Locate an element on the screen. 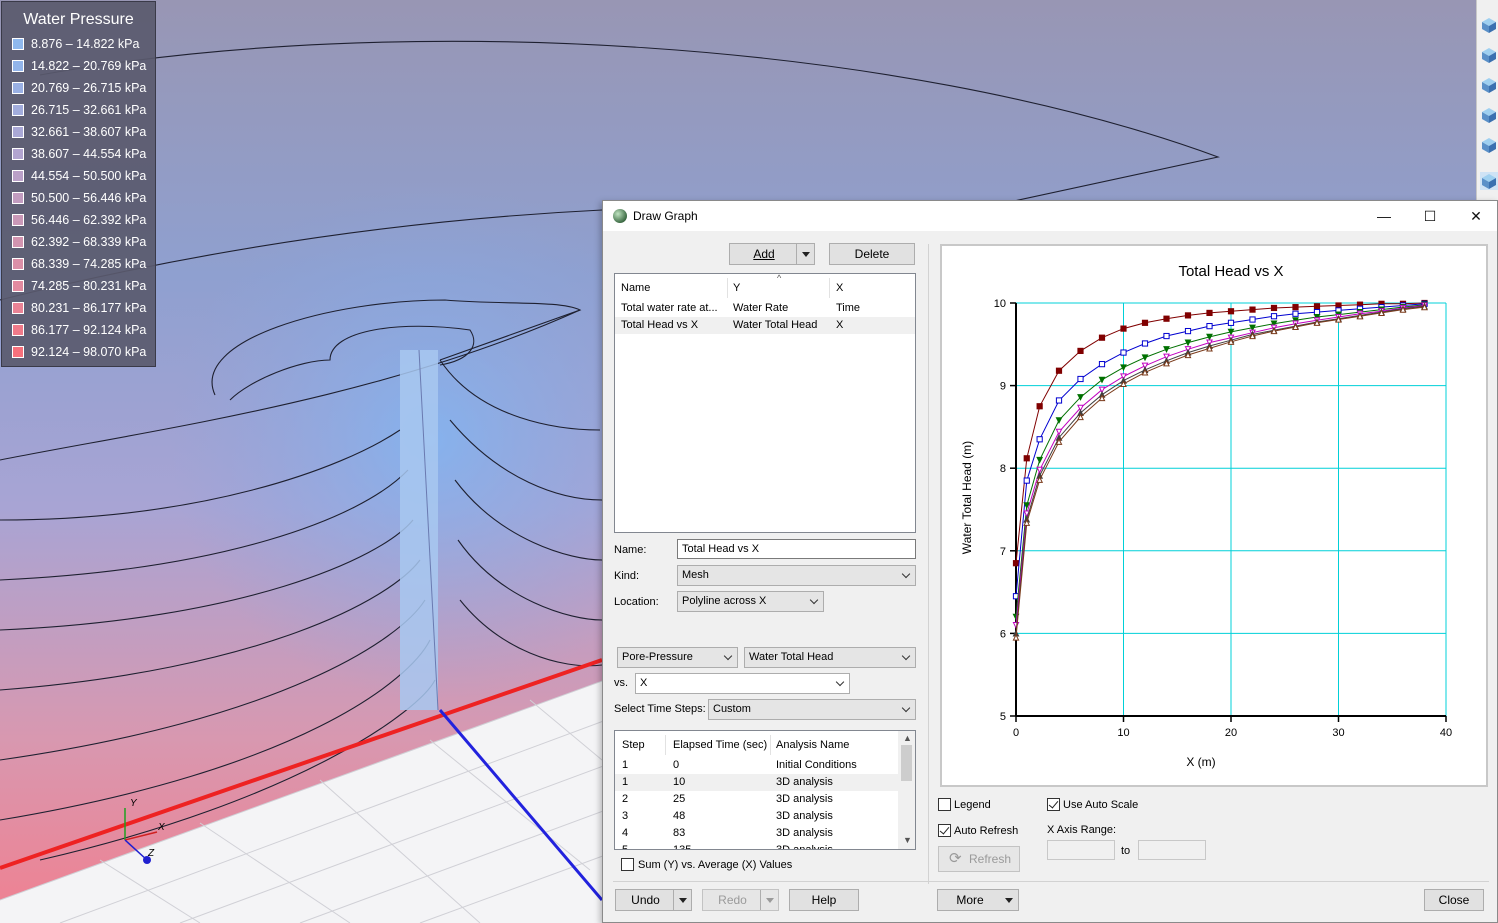 The image size is (1498, 923). delete-button: Delete is located at coordinates (872, 254).